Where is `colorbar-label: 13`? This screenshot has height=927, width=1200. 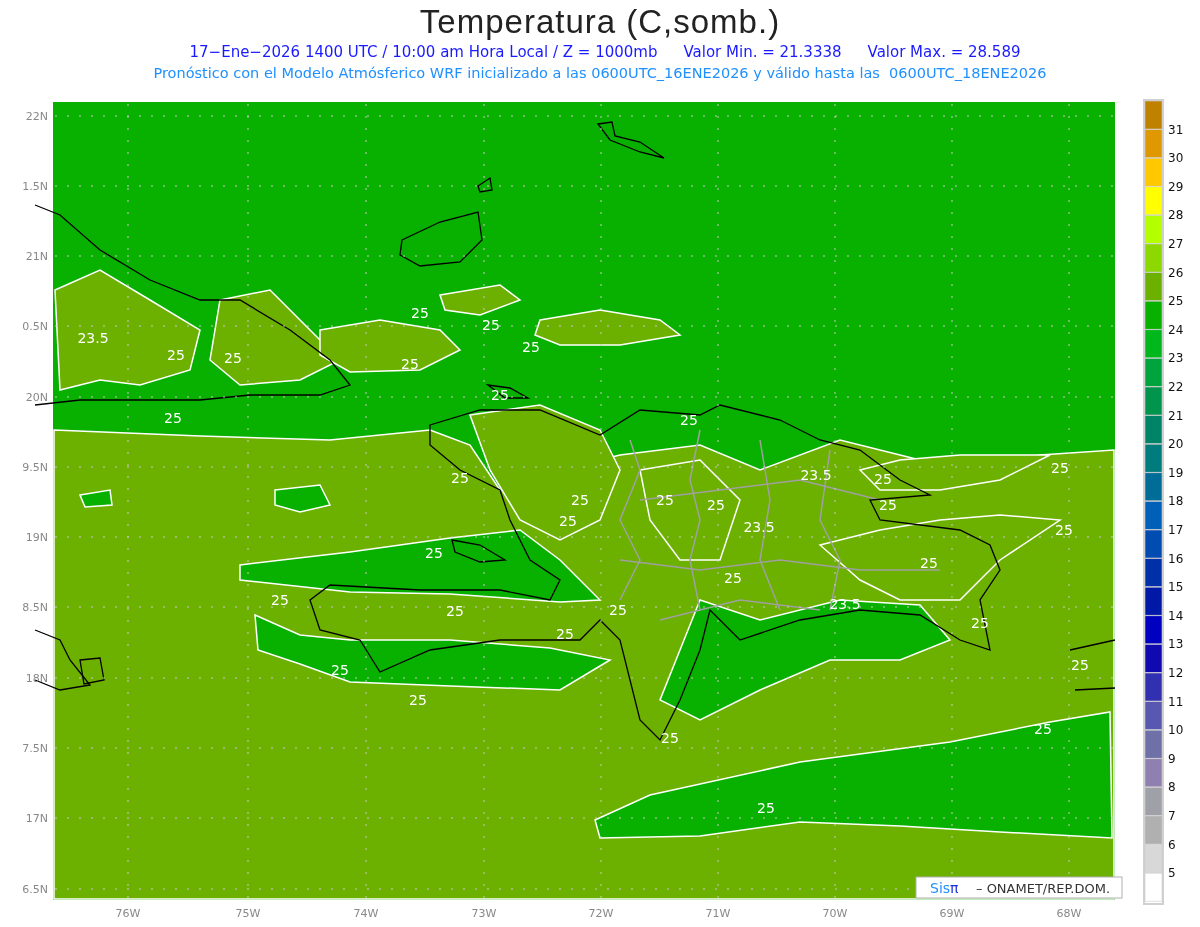
colorbar-label: 13 is located at coordinates (1176, 644).